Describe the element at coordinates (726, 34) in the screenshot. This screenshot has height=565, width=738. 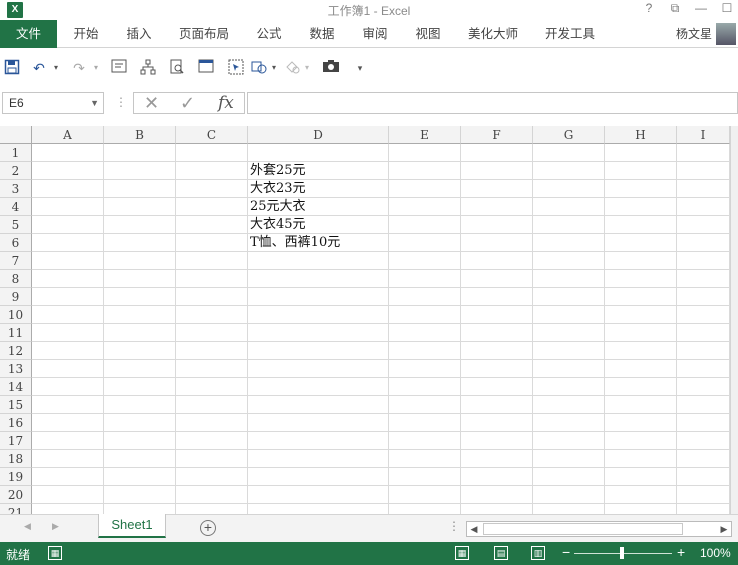
I see `avatar` at that location.